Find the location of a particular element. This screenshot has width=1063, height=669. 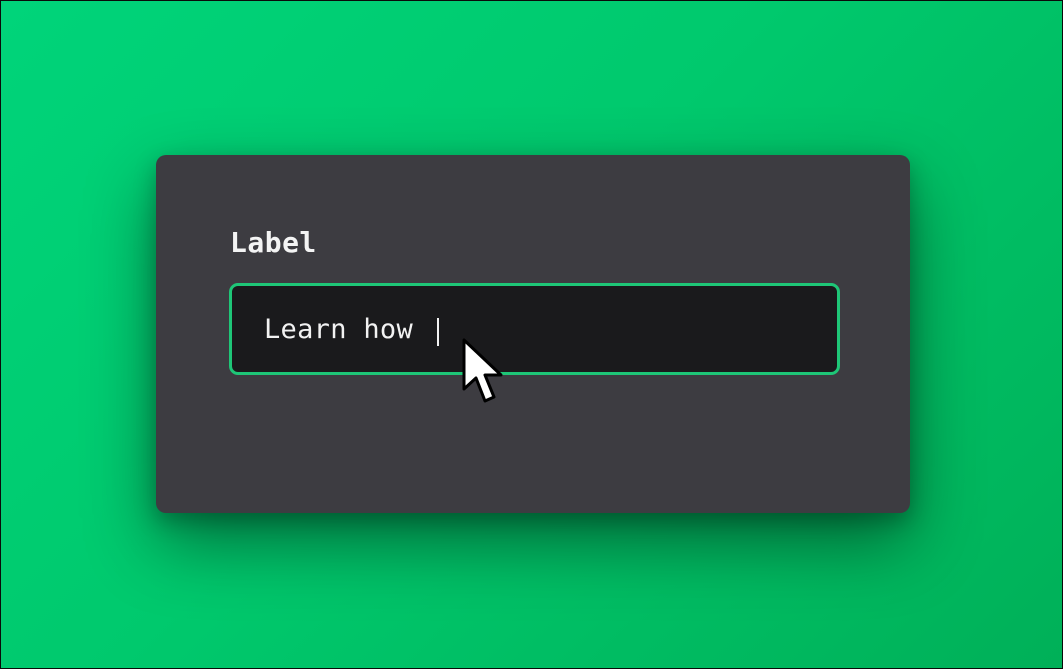

field-label: Label is located at coordinates (273, 242).